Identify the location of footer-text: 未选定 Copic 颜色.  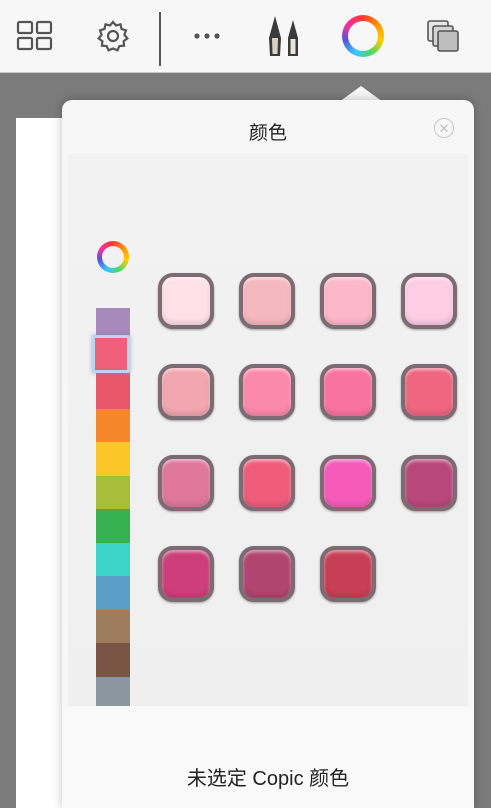
(268, 779).